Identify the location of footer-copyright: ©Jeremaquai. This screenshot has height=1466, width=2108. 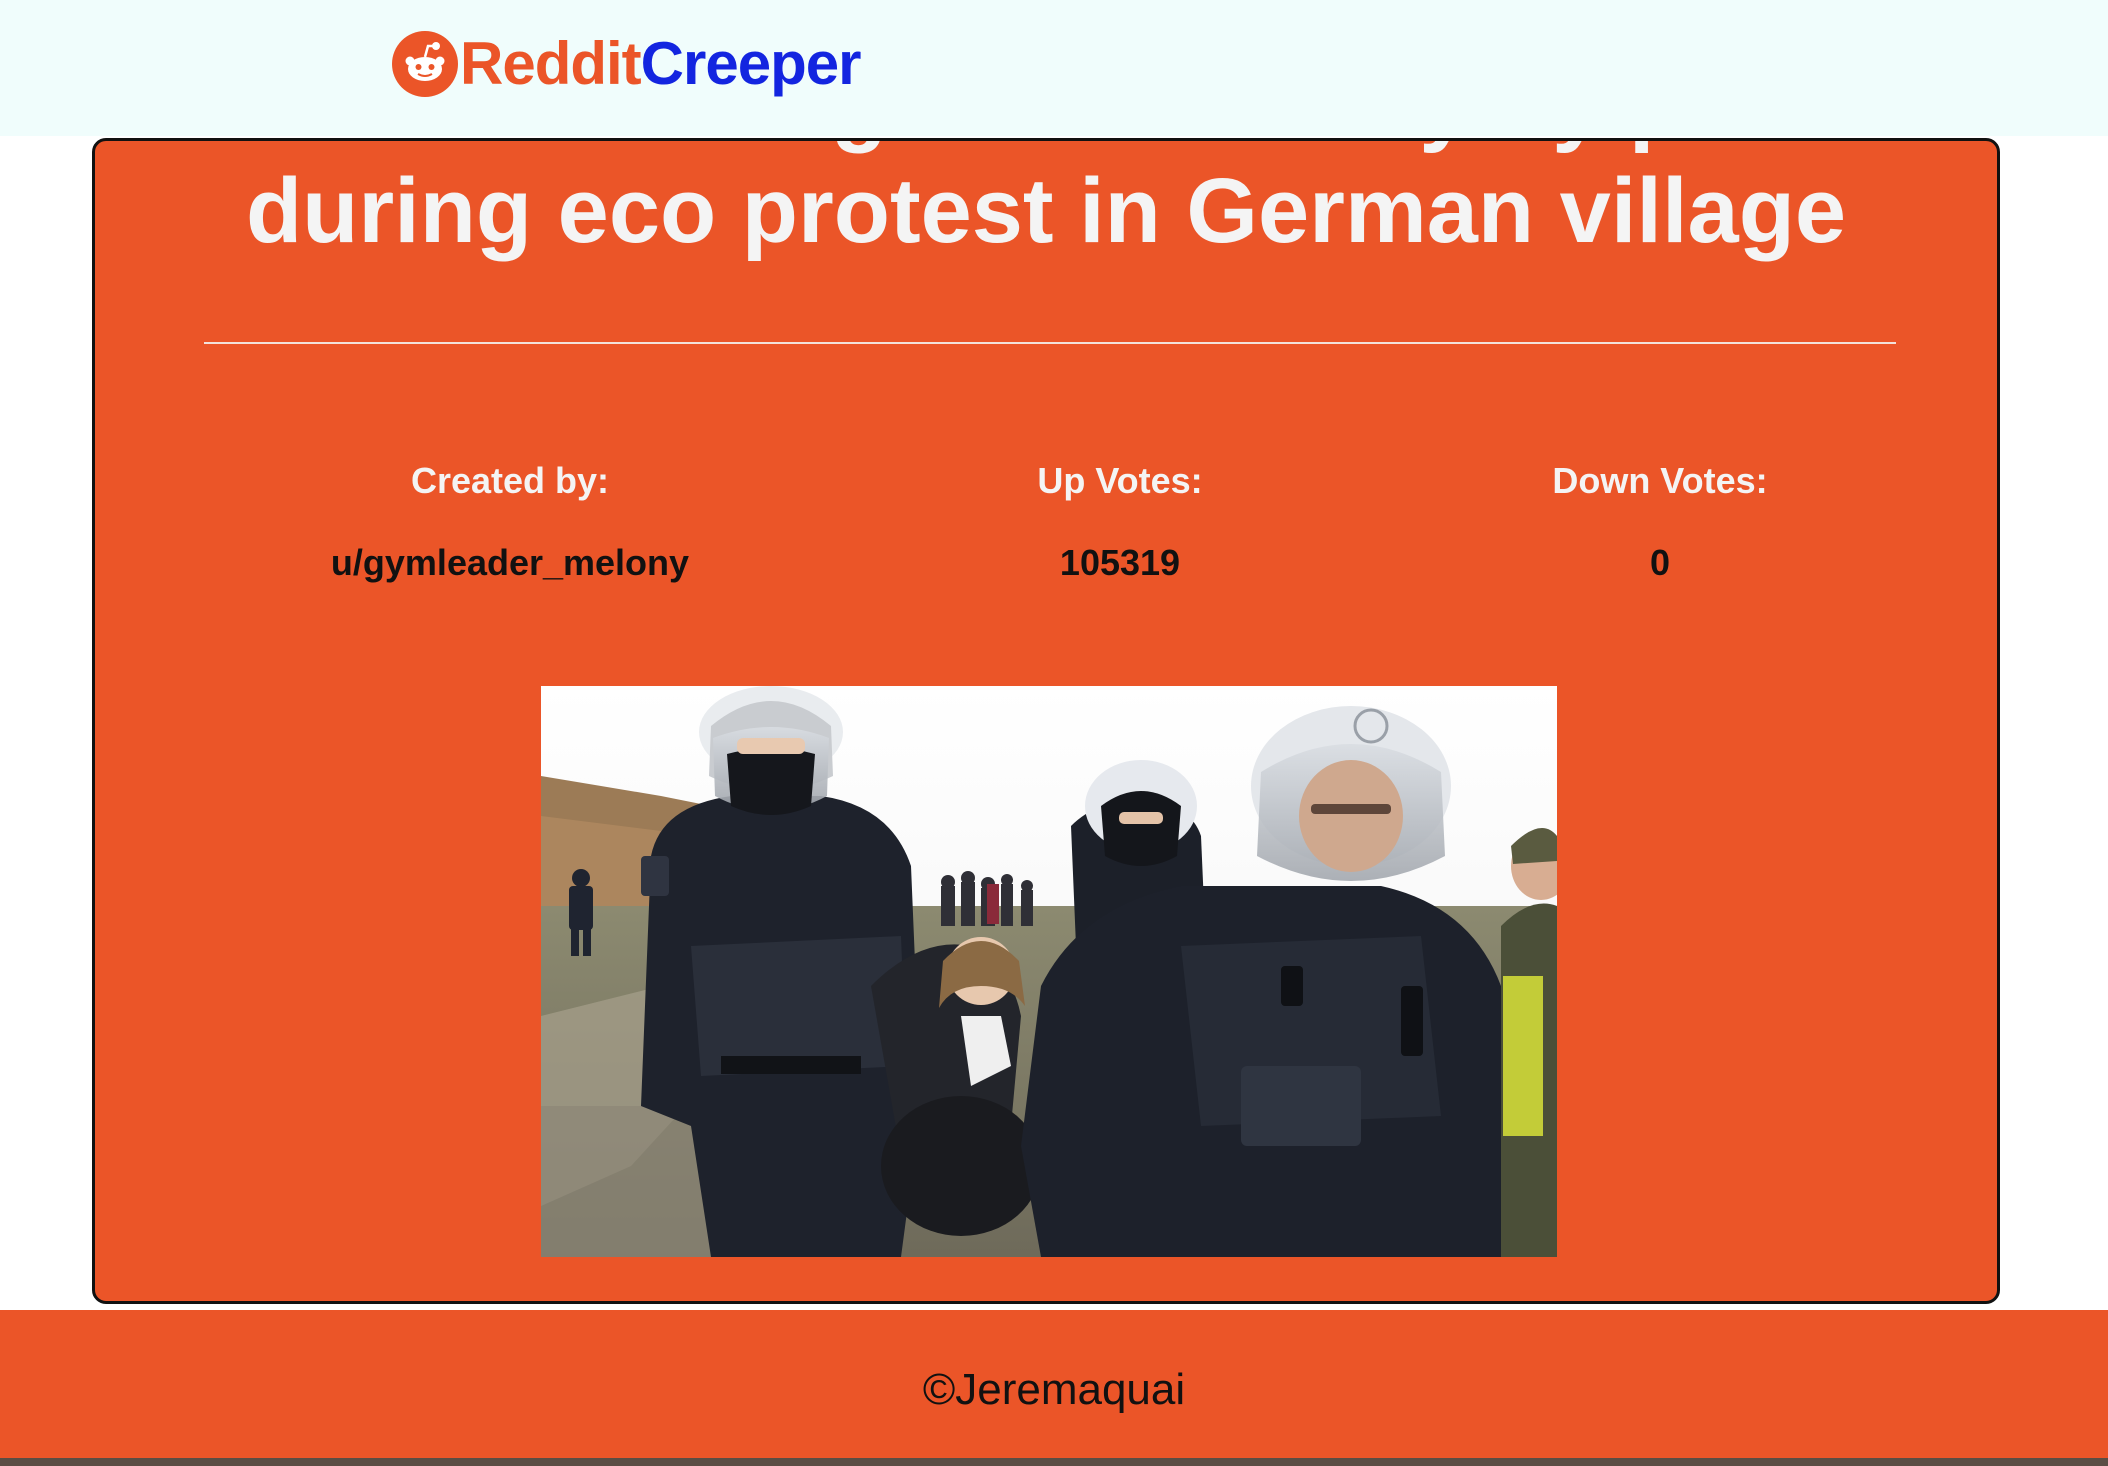
(1054, 1389).